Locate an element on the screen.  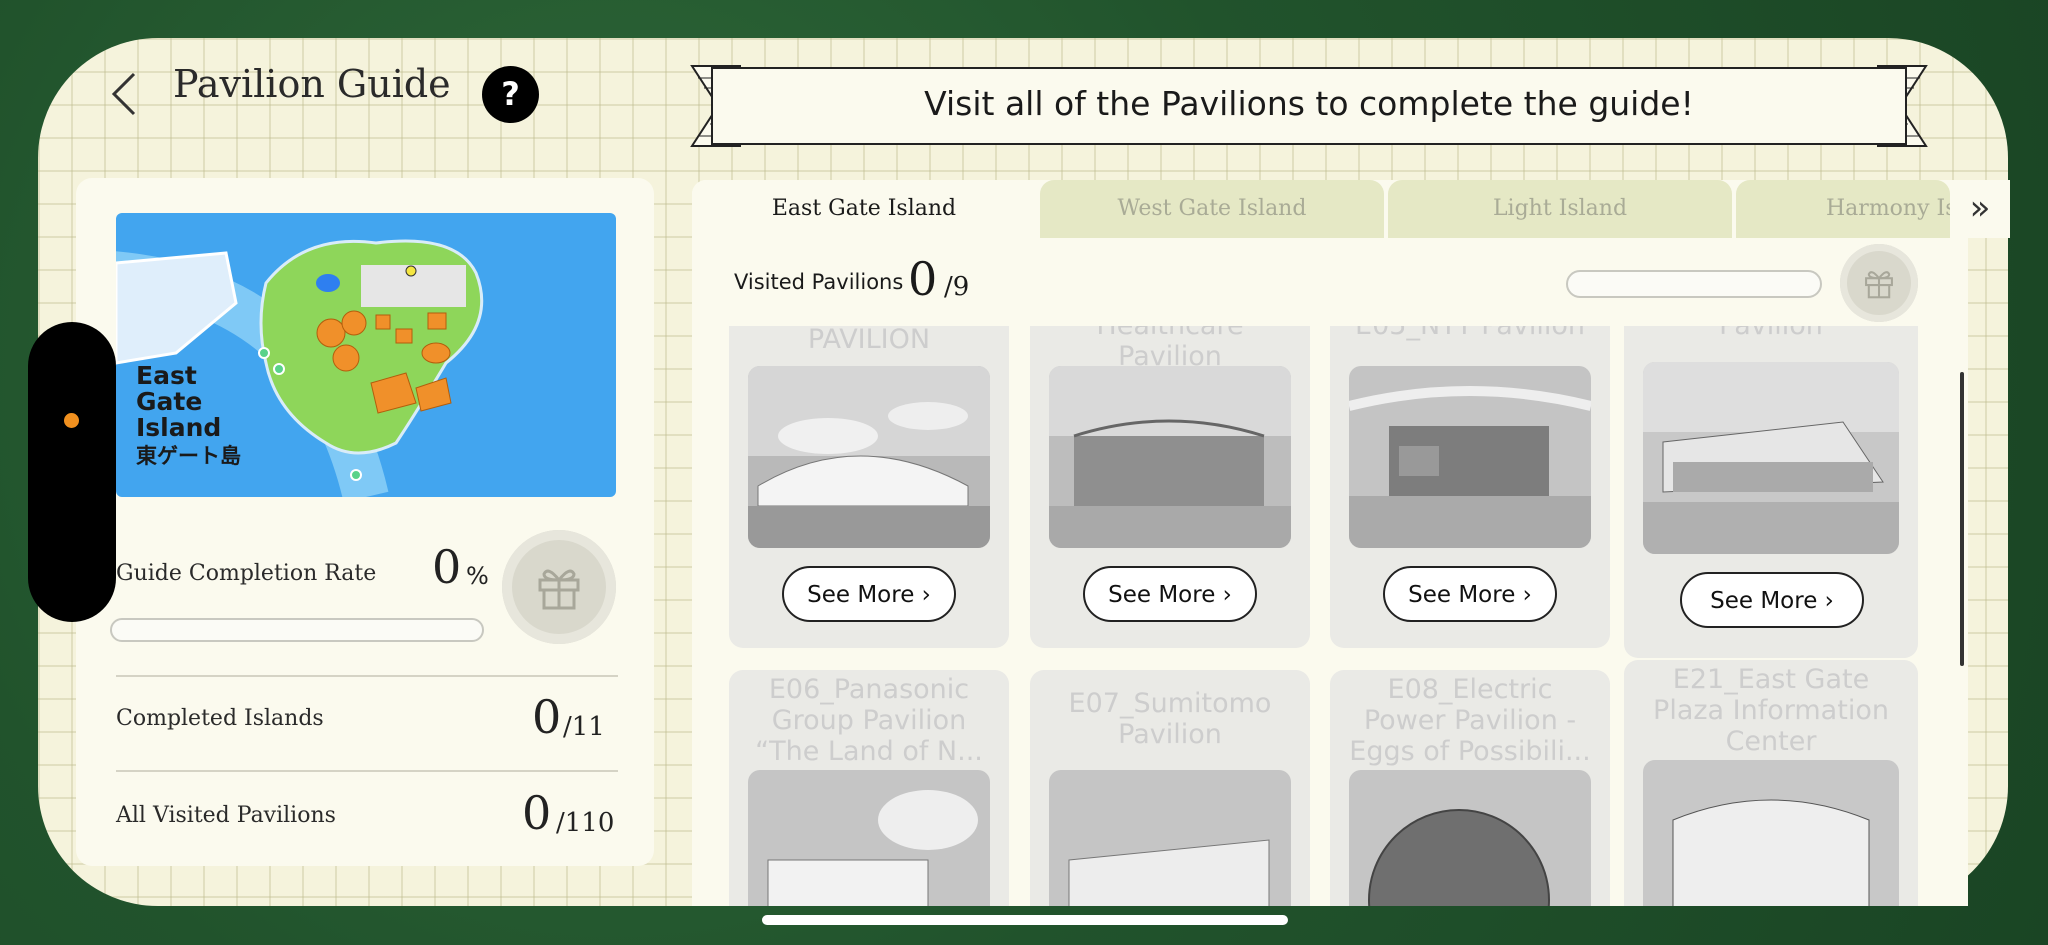
page-title: Pavilion Guide is located at coordinates (312, 84).